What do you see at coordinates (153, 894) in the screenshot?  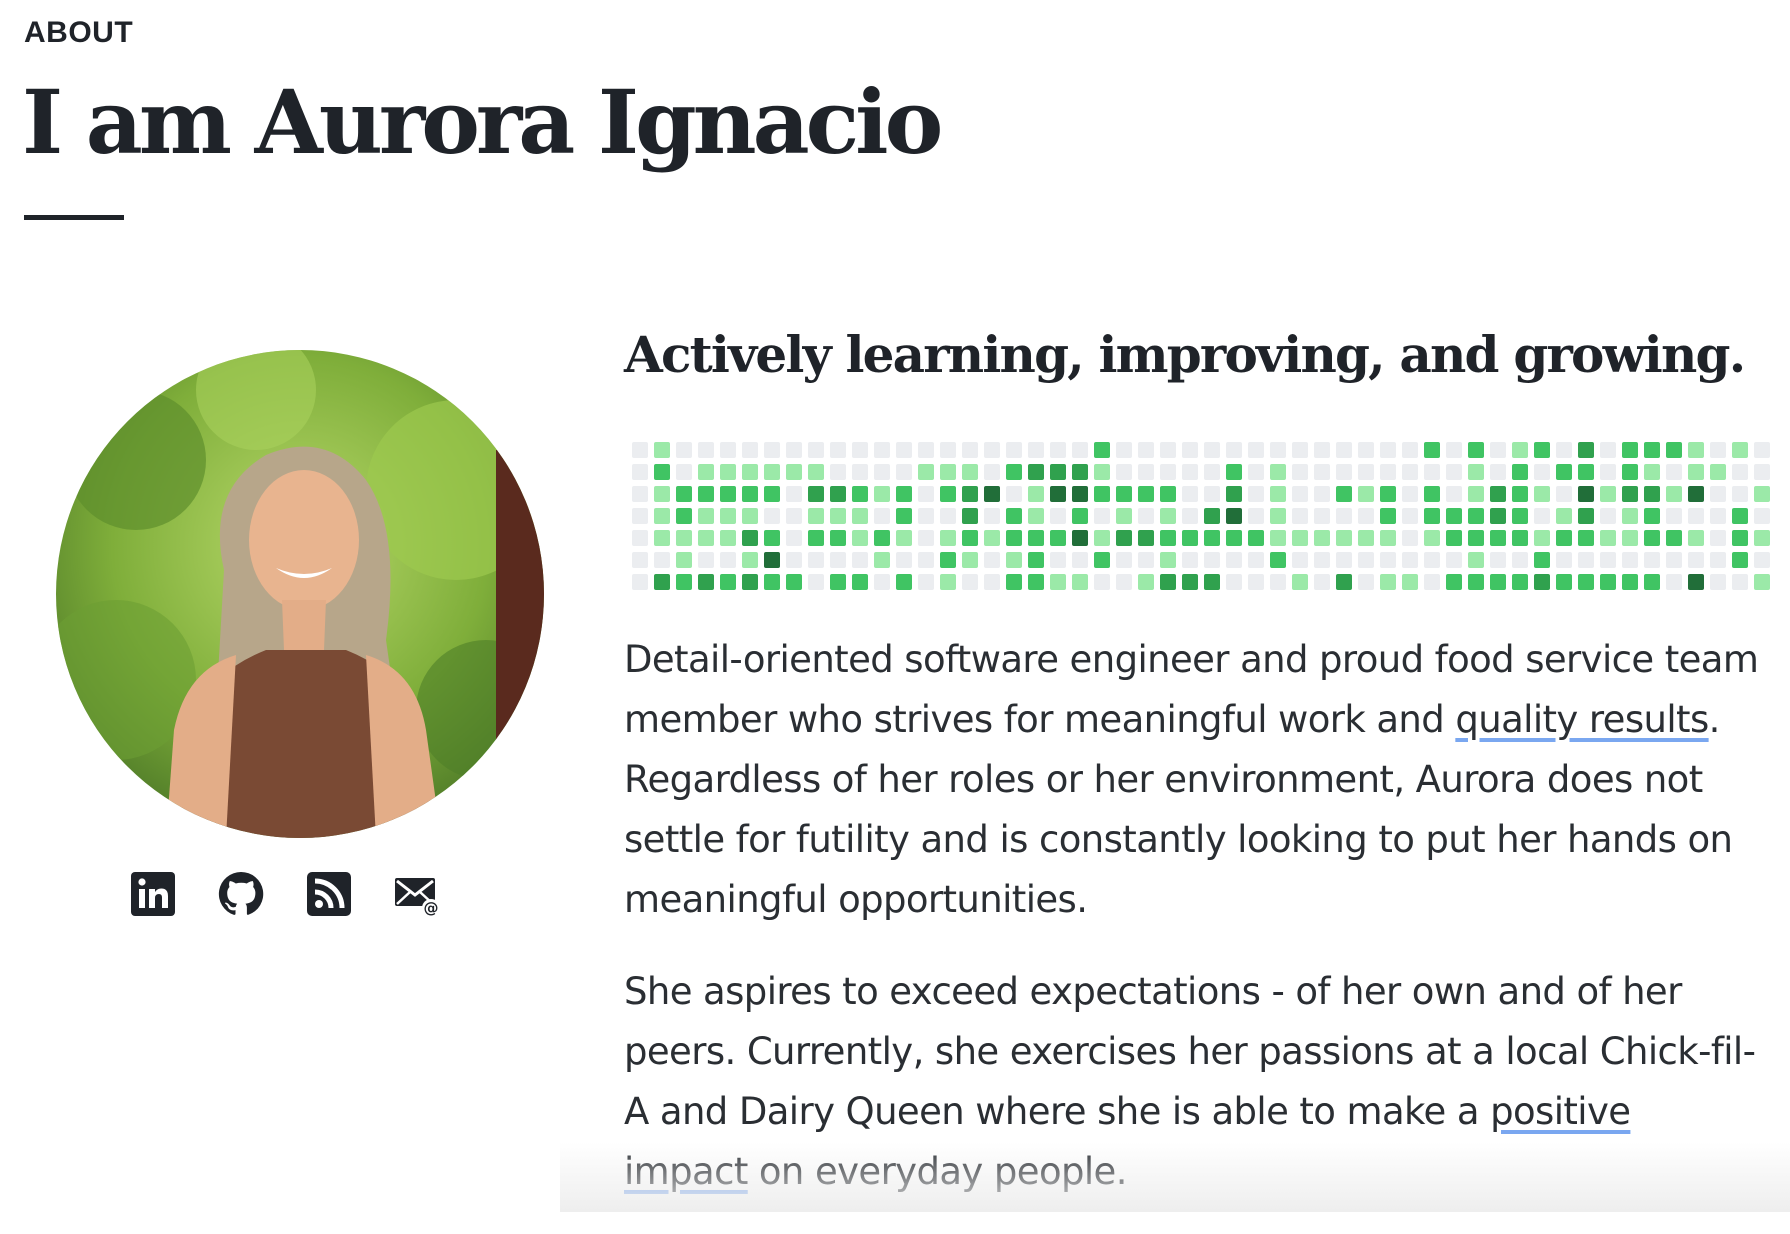 I see `linkedin-icon` at bounding box center [153, 894].